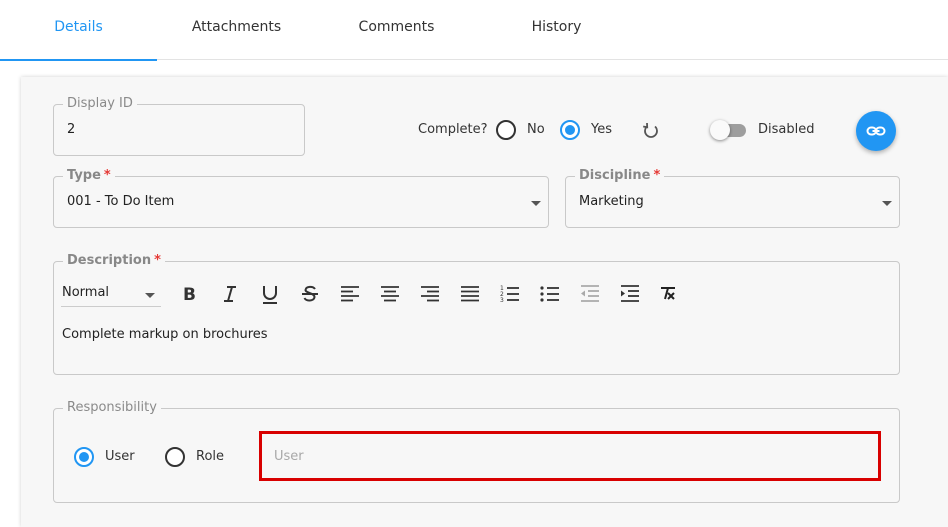  I want to click on reset-icon, so click(651, 131).